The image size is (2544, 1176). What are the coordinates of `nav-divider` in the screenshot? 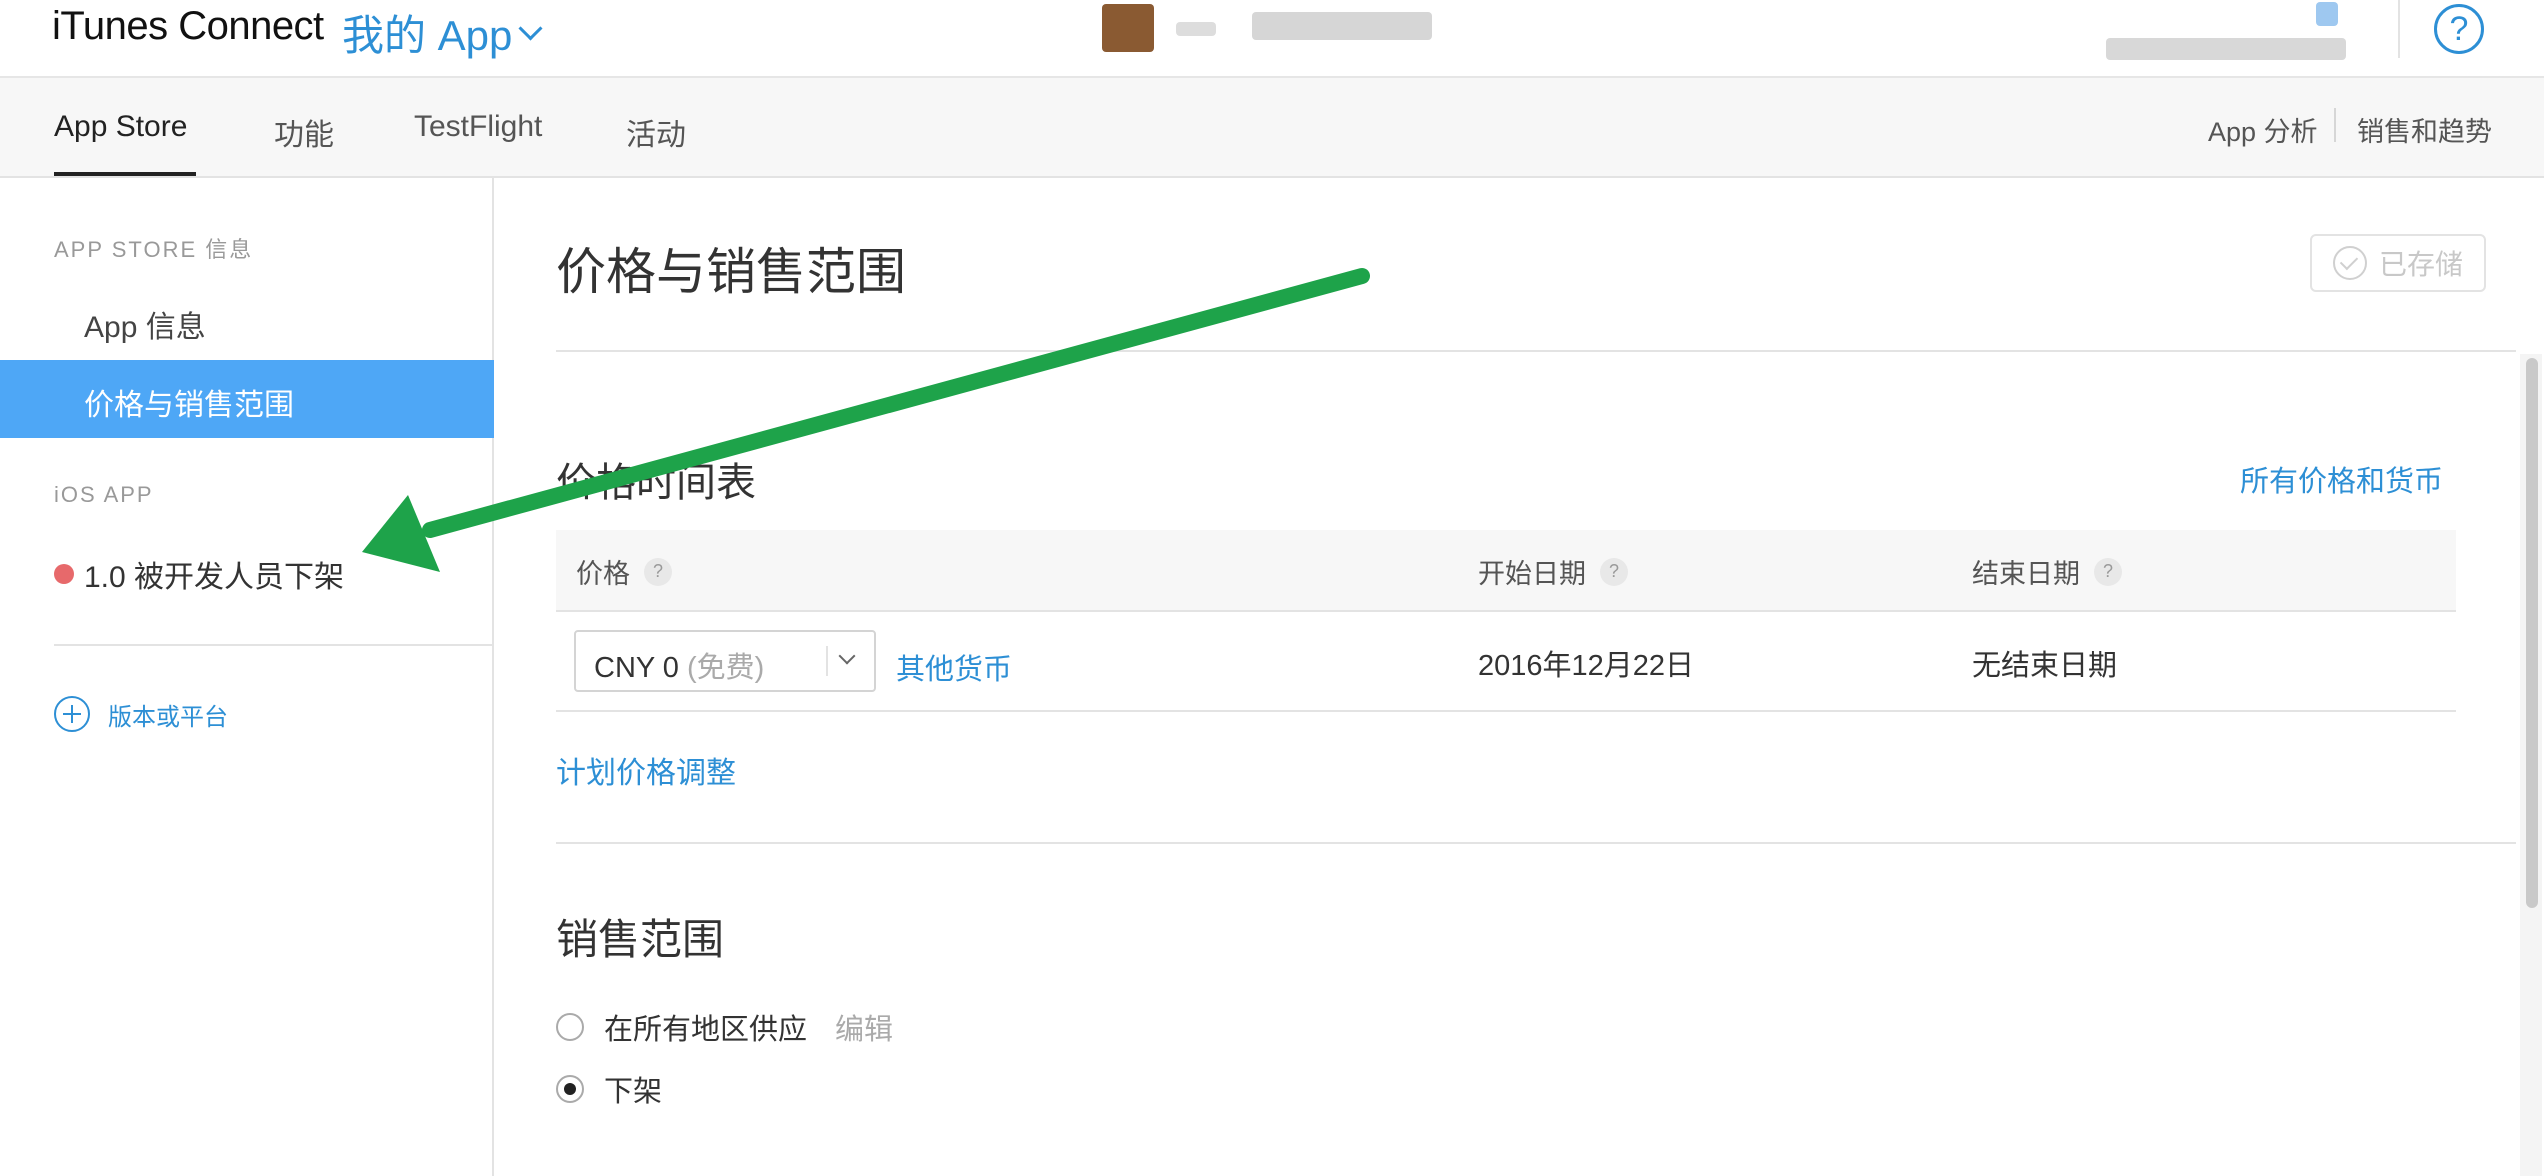 It's located at (2335, 125).